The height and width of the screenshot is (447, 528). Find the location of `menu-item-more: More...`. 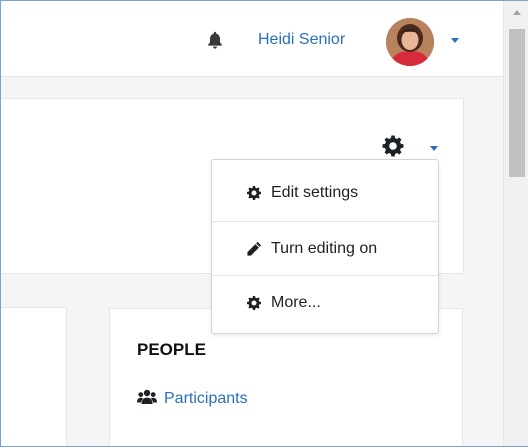

menu-item-more: More... is located at coordinates (325, 302).